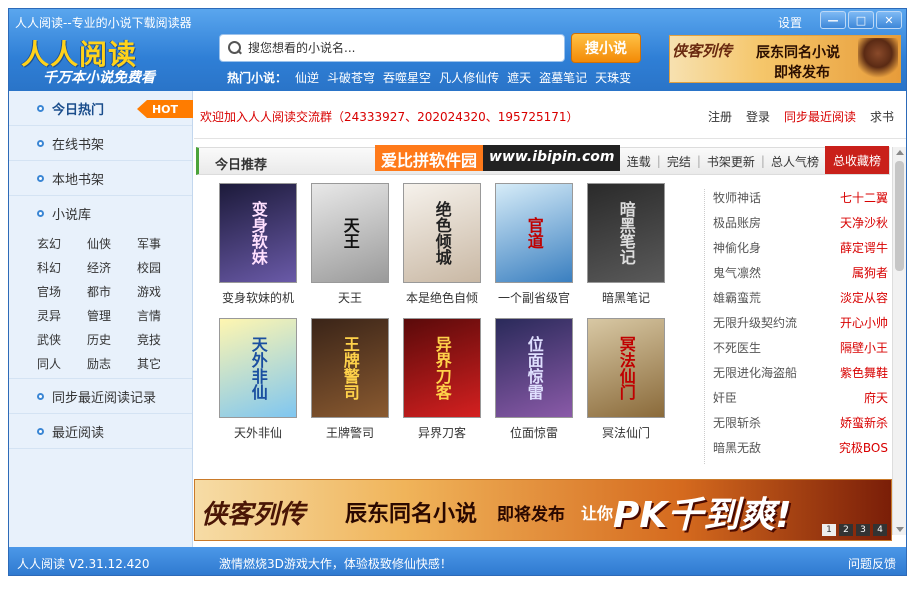 The image size is (915, 590). Describe the element at coordinates (870, 276) in the screenshot. I see `ranking-author: 属狗者` at that location.